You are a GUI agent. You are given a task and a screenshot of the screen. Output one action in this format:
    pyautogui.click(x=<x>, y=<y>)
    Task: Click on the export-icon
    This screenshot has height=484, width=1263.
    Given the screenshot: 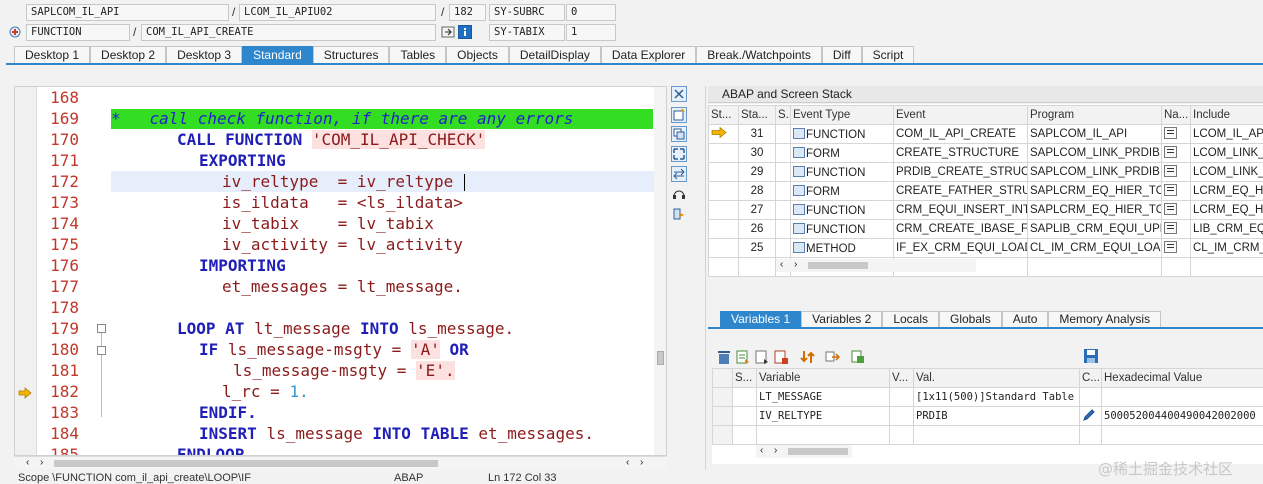 What is the action you would take?
    pyautogui.click(x=858, y=357)
    